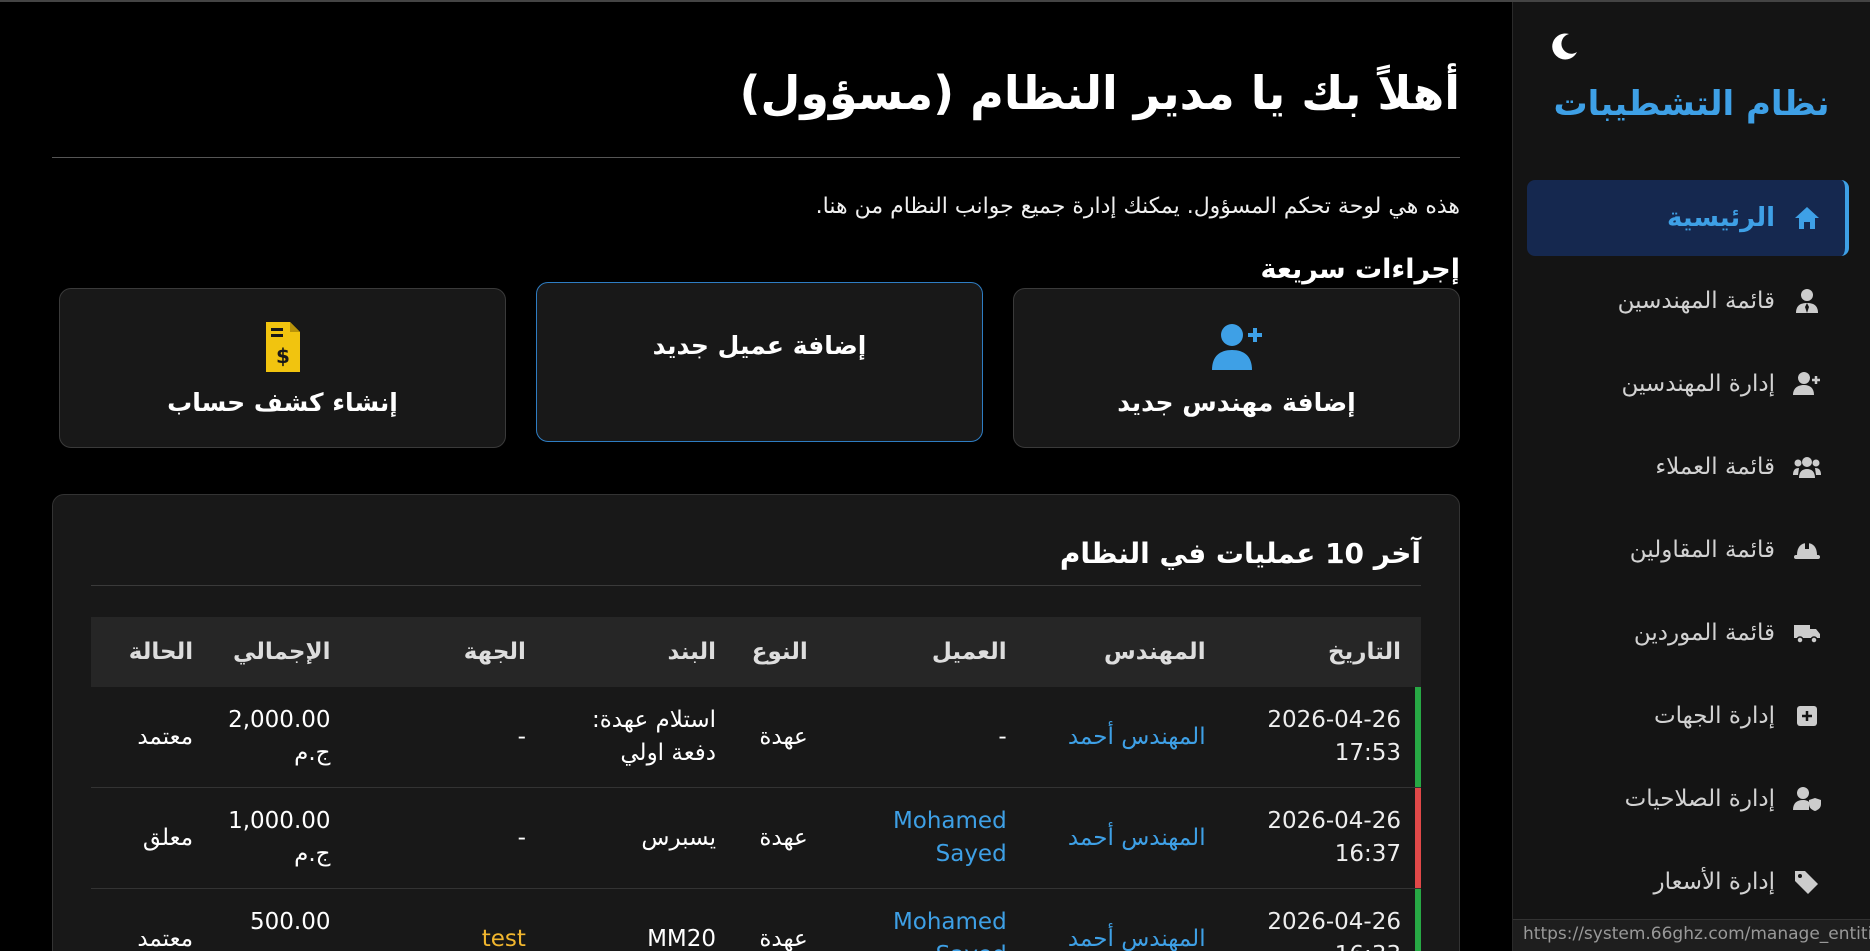 The height and width of the screenshot is (951, 1870). Describe the element at coordinates (778, 652) in the screenshot. I see `col-type: النوع` at that location.